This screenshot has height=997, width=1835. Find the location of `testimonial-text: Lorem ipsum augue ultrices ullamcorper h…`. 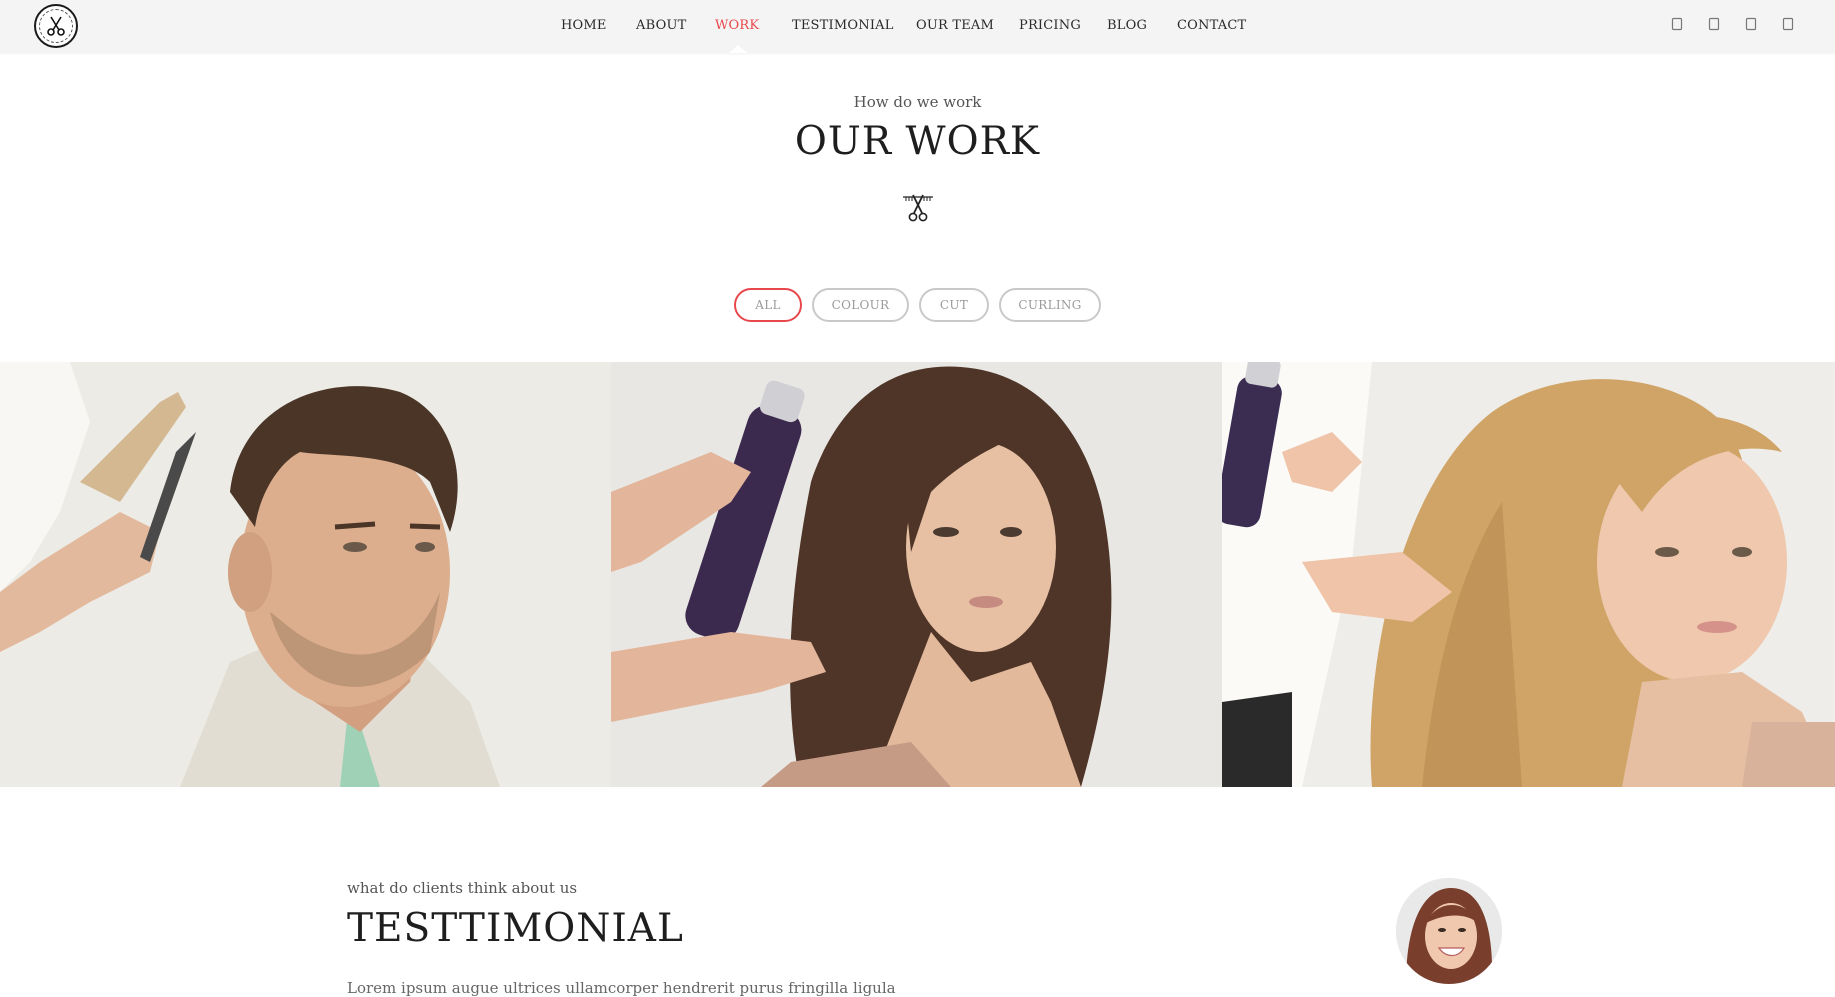

testimonial-text: Lorem ipsum augue ultrices ullamcorper h… is located at coordinates (621, 988).